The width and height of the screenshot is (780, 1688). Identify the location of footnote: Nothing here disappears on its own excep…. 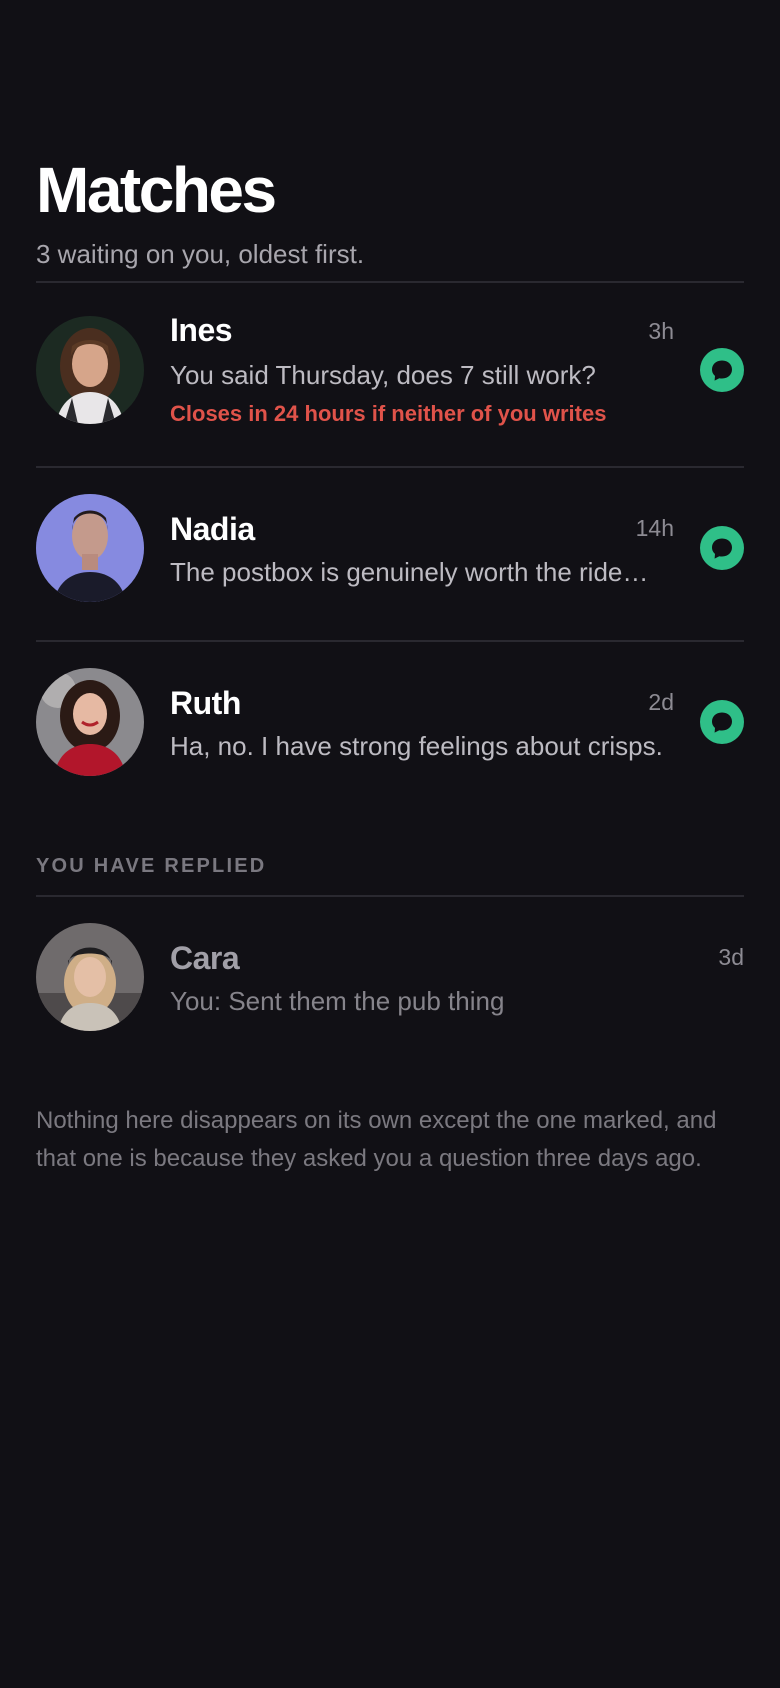
(376, 1139).